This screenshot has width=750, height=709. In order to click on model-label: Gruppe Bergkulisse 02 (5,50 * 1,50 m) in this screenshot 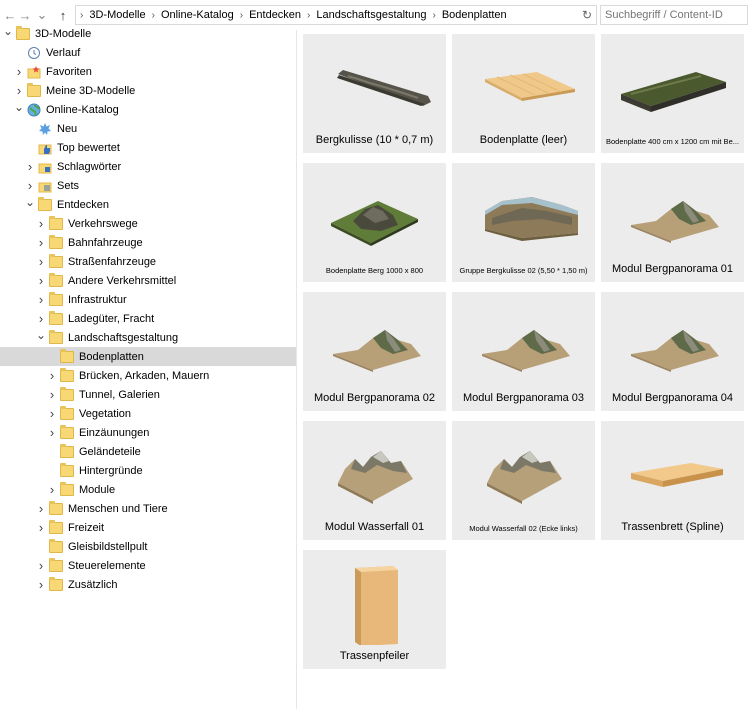, I will do `click(523, 270)`.